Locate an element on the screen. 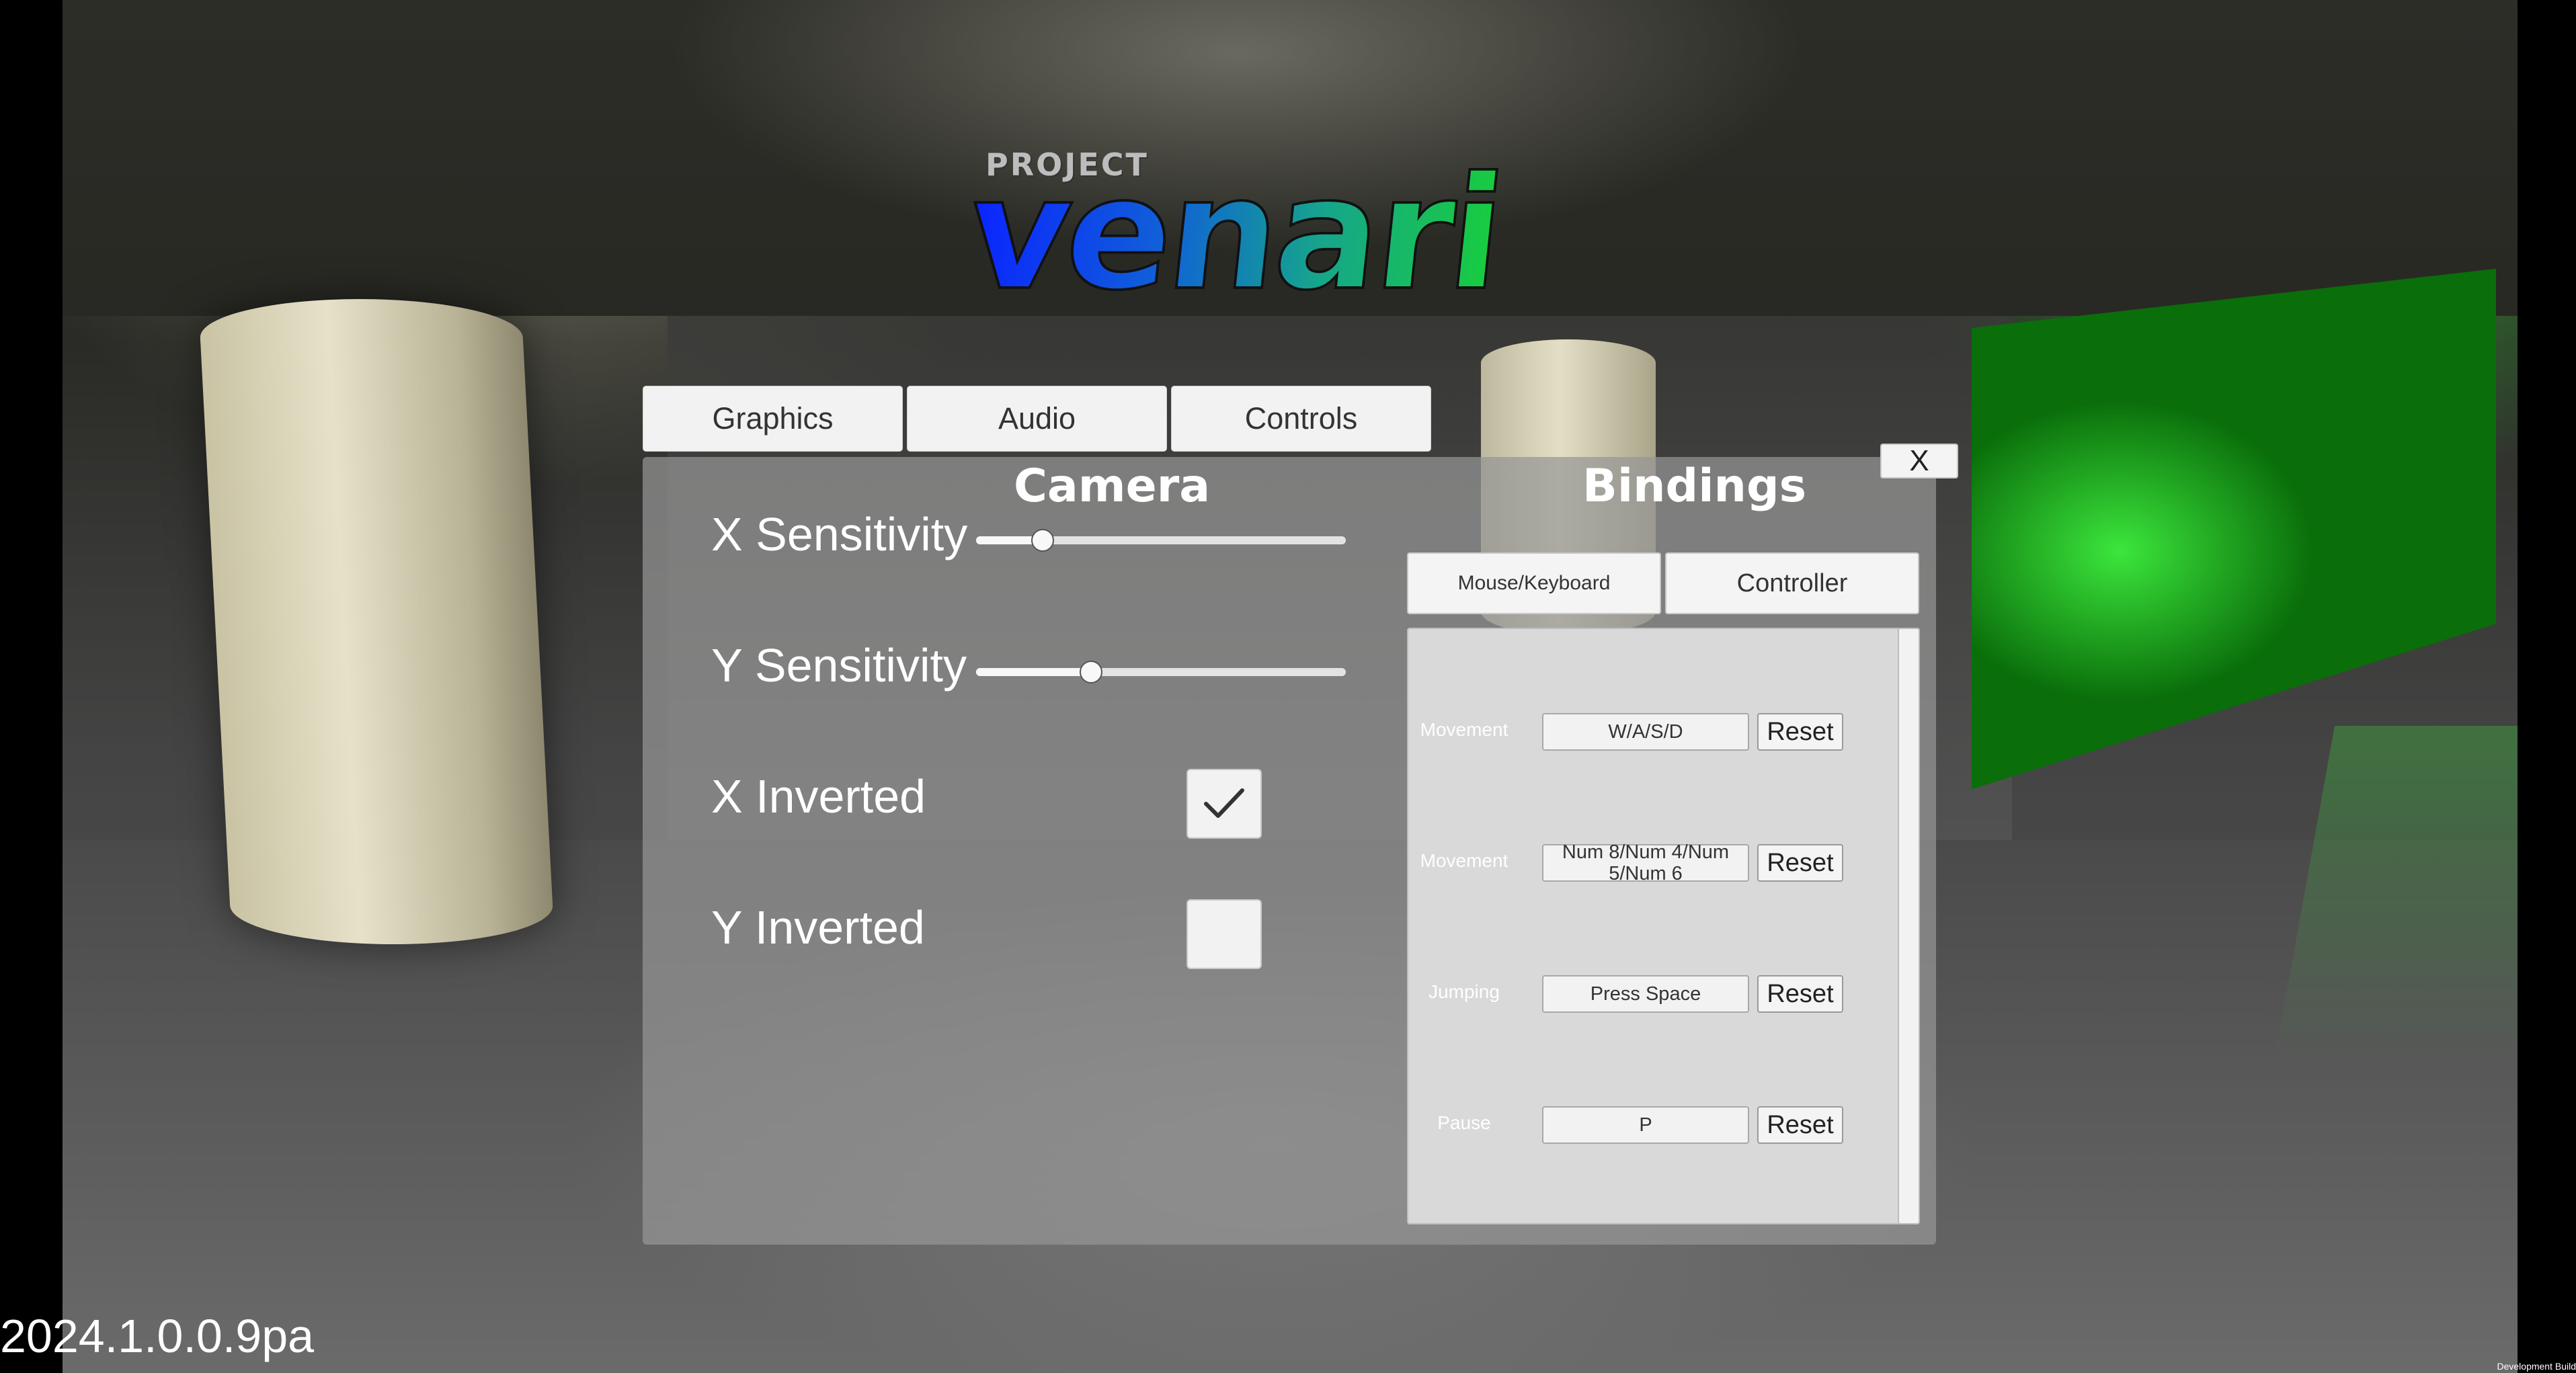  tab-audio: Audio is located at coordinates (1037, 419).